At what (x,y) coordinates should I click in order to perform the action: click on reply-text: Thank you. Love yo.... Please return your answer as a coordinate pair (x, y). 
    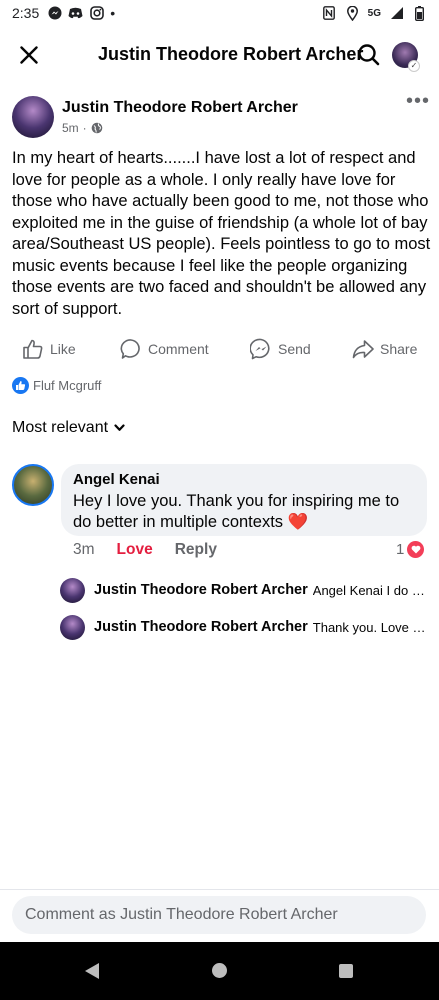
    Looking at the image, I should click on (371, 627).